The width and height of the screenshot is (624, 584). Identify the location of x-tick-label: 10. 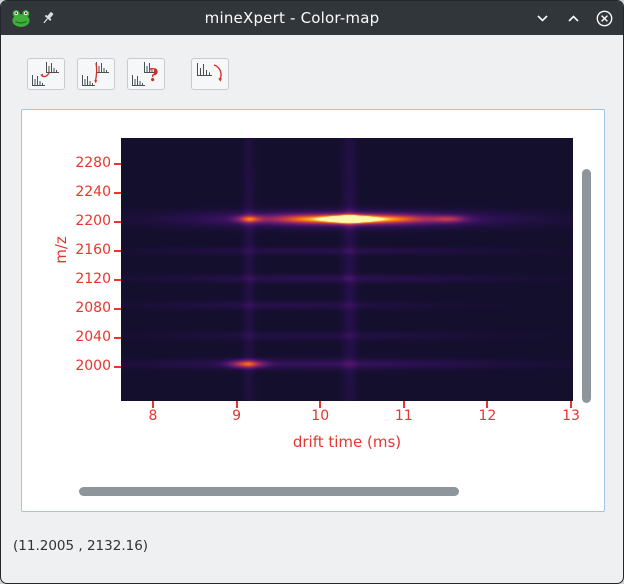
(320, 416).